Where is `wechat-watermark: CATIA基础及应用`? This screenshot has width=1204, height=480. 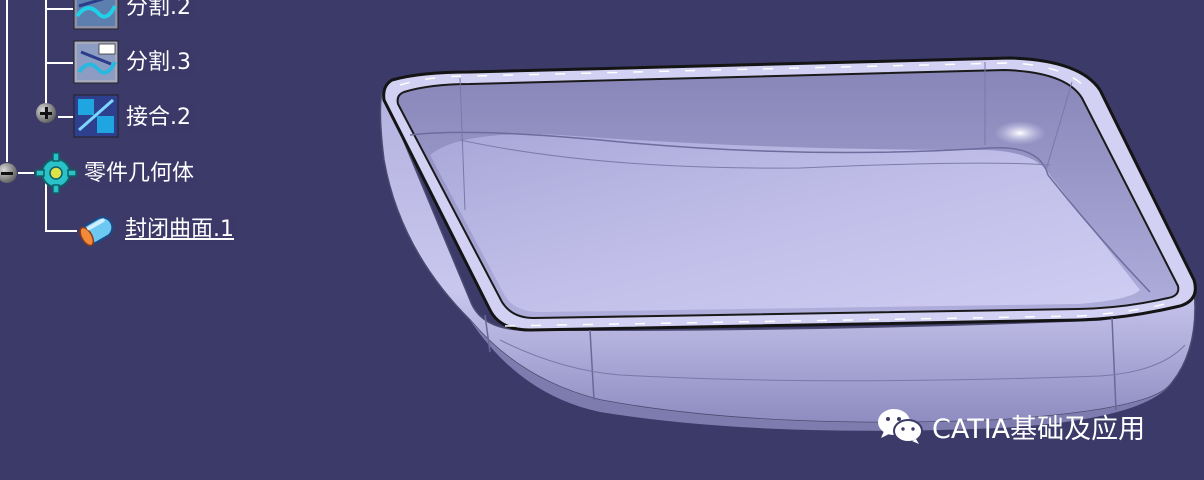
wechat-watermark: CATIA基础及应用 is located at coordinates (1010, 426).